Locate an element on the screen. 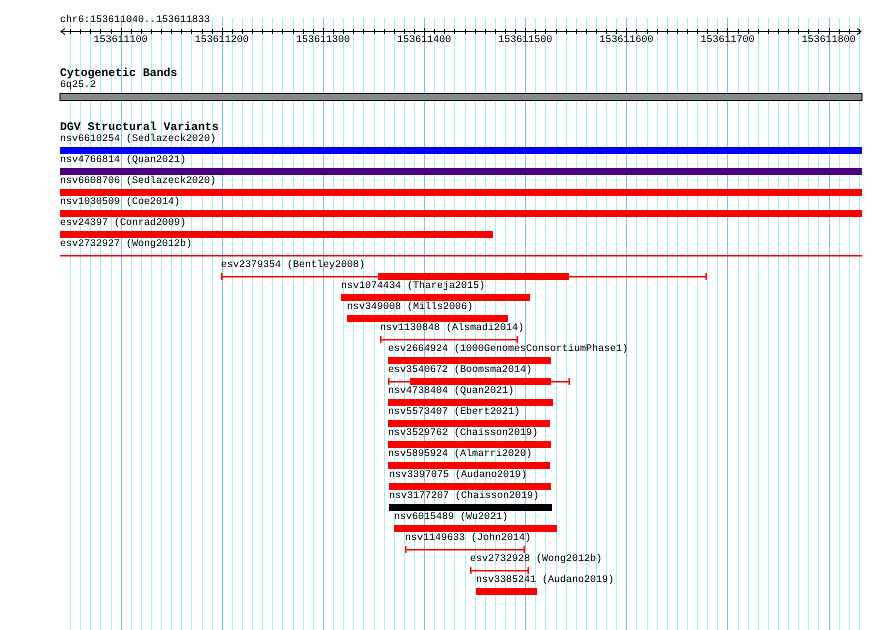  ruler-label: 153611800 is located at coordinates (829, 41).